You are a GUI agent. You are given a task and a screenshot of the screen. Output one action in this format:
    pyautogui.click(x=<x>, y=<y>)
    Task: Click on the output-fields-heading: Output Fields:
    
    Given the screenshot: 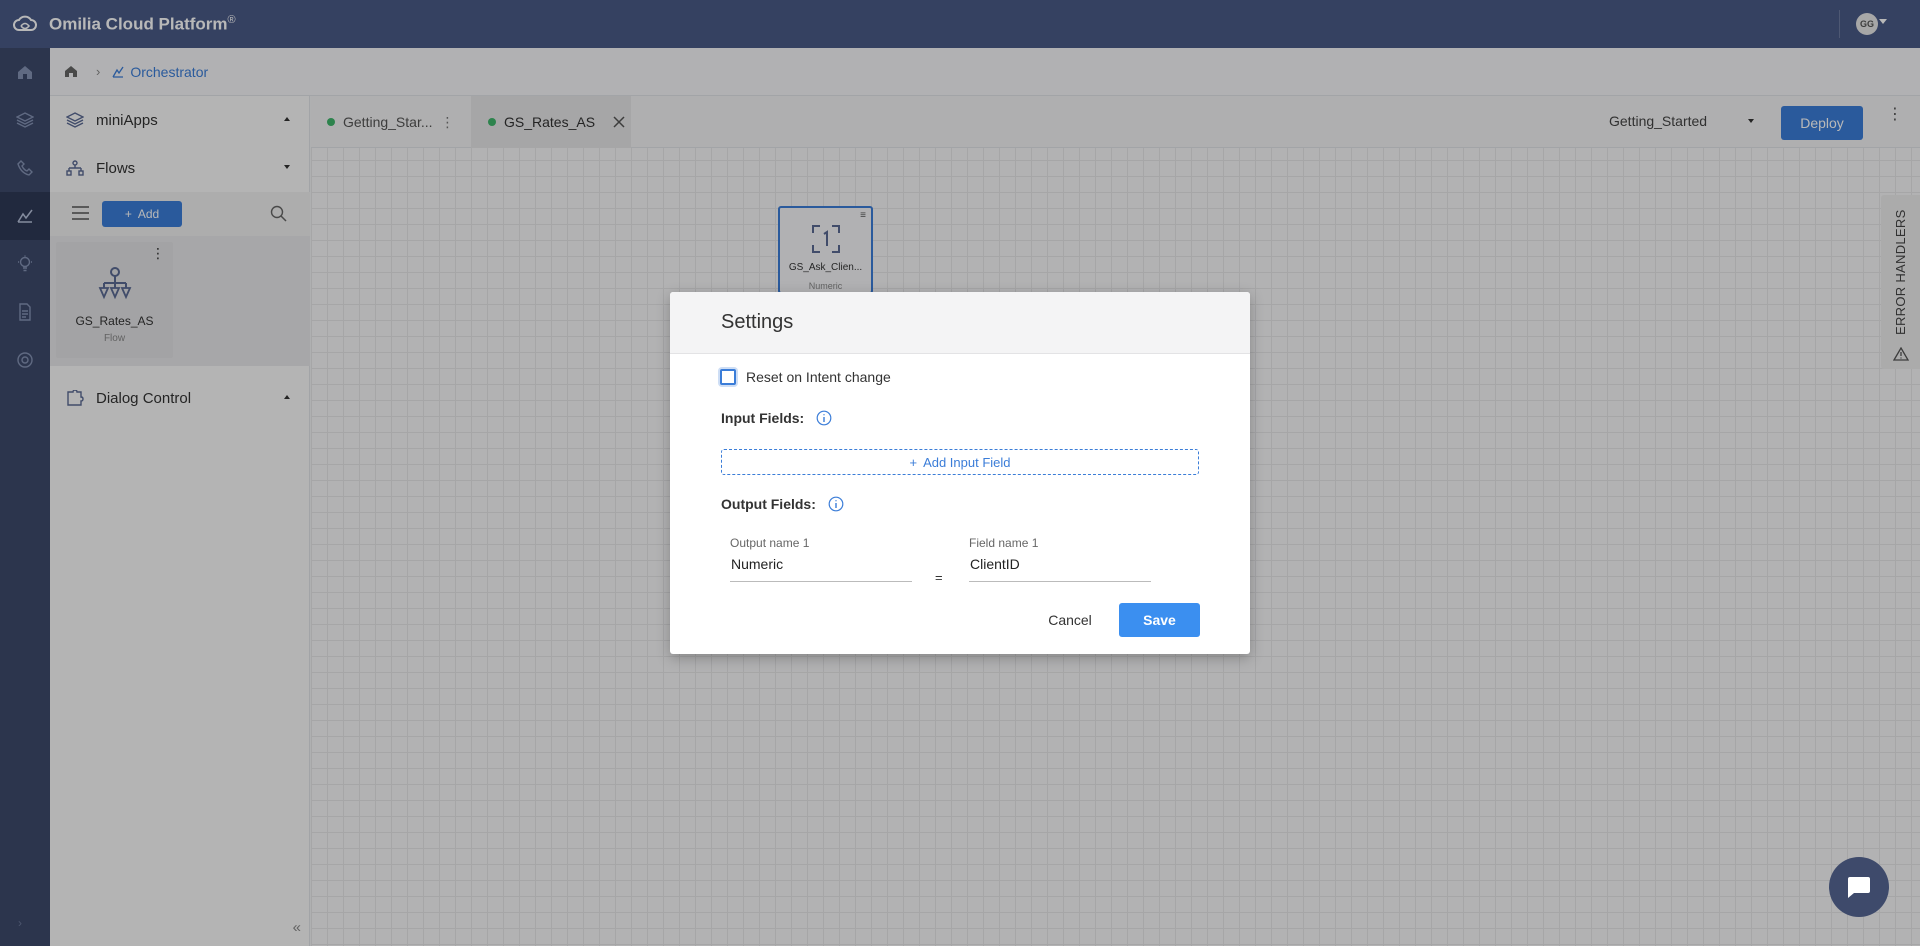 What is the action you would take?
    pyautogui.click(x=782, y=504)
    